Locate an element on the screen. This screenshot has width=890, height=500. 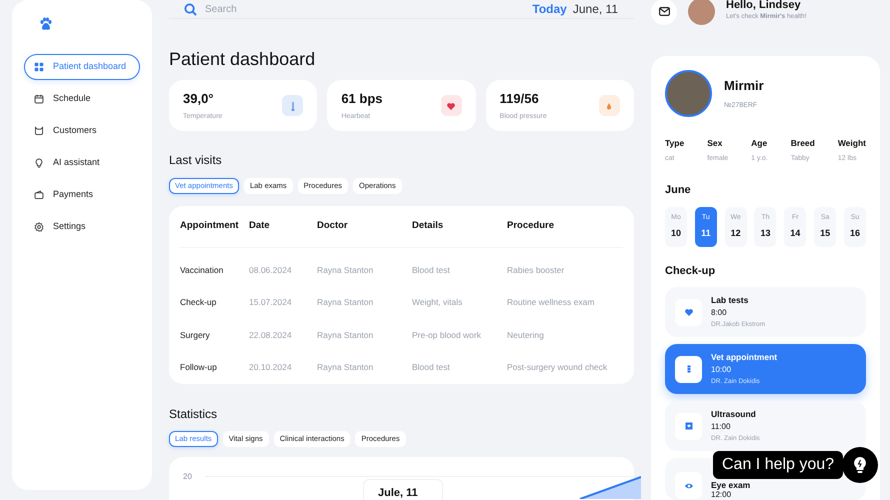
attribute-label: Sex is located at coordinates (715, 143).